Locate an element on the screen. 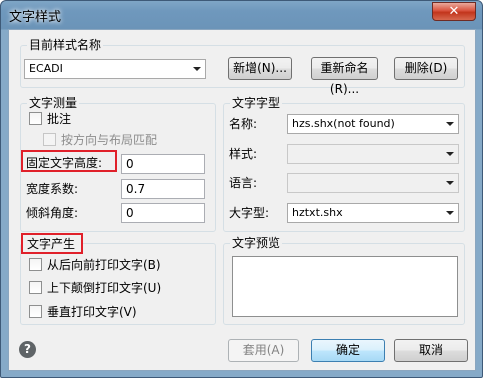 Image resolution: width=483 pixels, height=378 pixels. cancel-button: 取消 is located at coordinates (431, 350).